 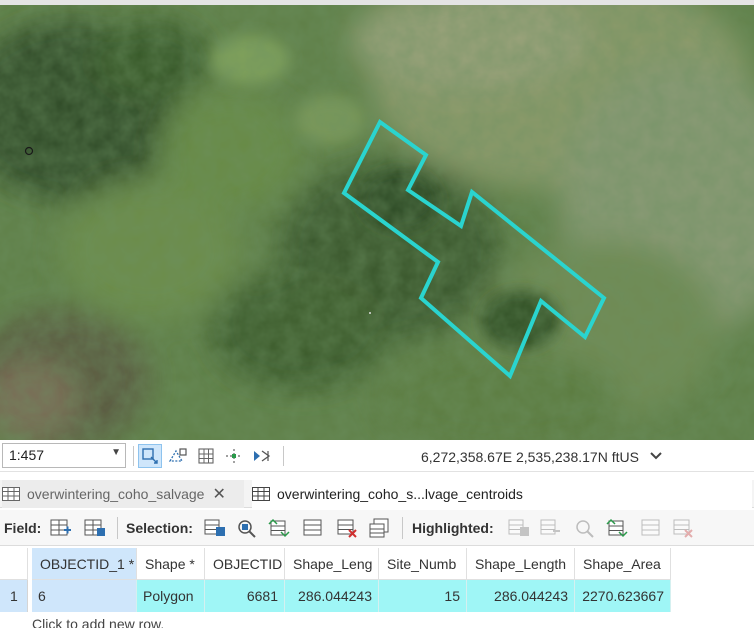 I want to click on calculate-field-icon, so click(x=95, y=528).